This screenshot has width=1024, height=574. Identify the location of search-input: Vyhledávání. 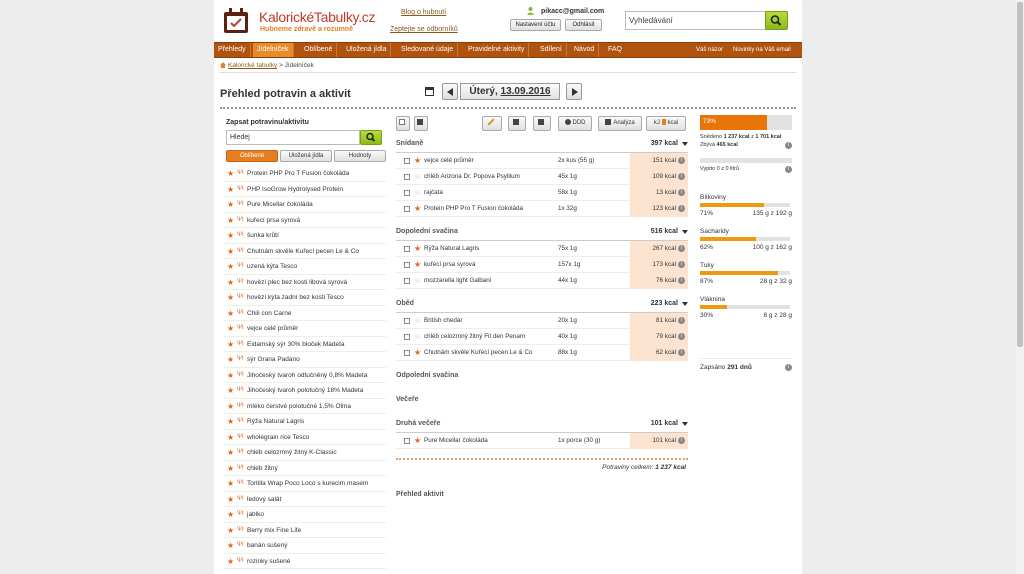
(695, 20).